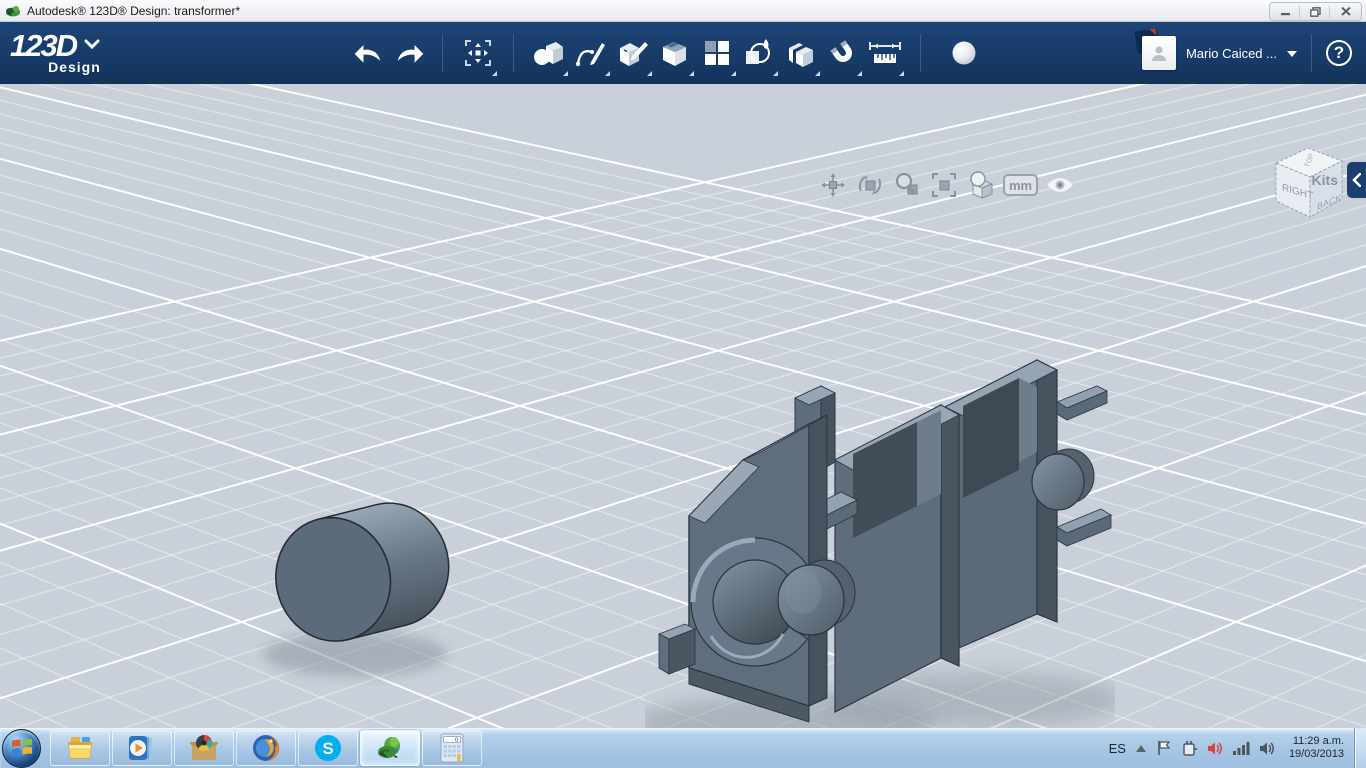 The image size is (1366, 768). I want to click on clock: 11:29 a.m. 19/03/2013, so click(1316, 748).